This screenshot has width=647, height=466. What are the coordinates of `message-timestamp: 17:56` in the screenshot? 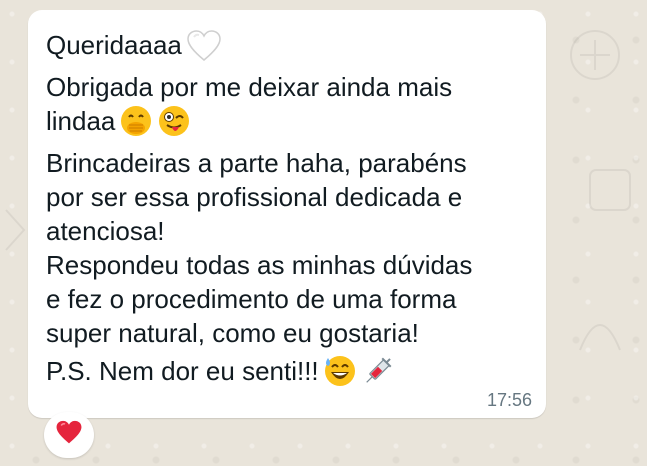 It's located at (509, 400).